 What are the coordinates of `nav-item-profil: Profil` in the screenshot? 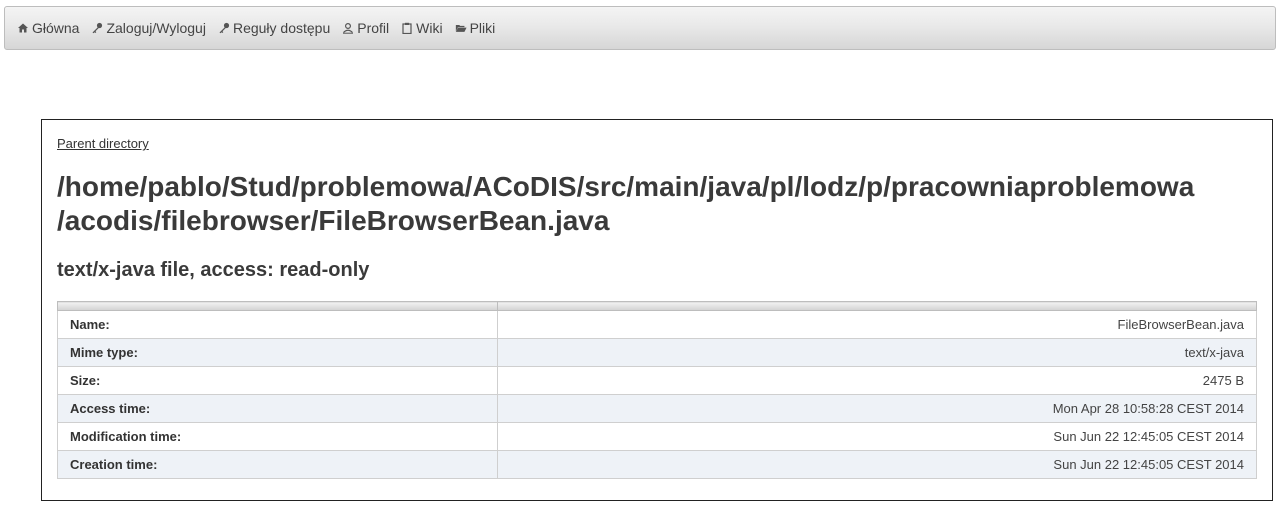 It's located at (365, 28).